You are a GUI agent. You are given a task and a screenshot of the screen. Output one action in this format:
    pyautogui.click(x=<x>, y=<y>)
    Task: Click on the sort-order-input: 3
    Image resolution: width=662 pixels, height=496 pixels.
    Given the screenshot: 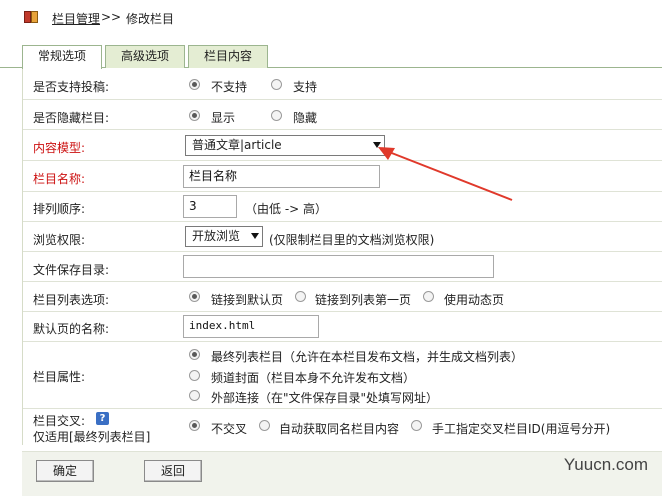 What is the action you would take?
    pyautogui.click(x=210, y=206)
    